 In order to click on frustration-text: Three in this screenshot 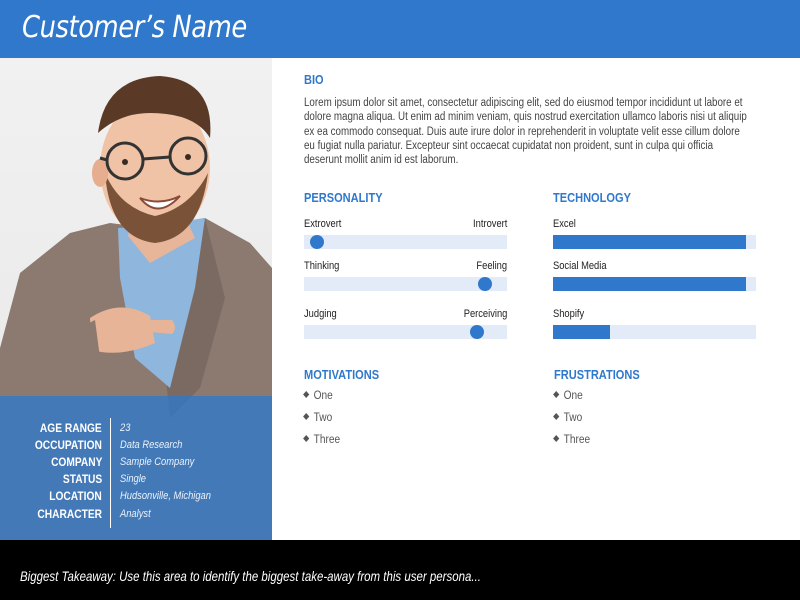, I will do `click(577, 440)`.